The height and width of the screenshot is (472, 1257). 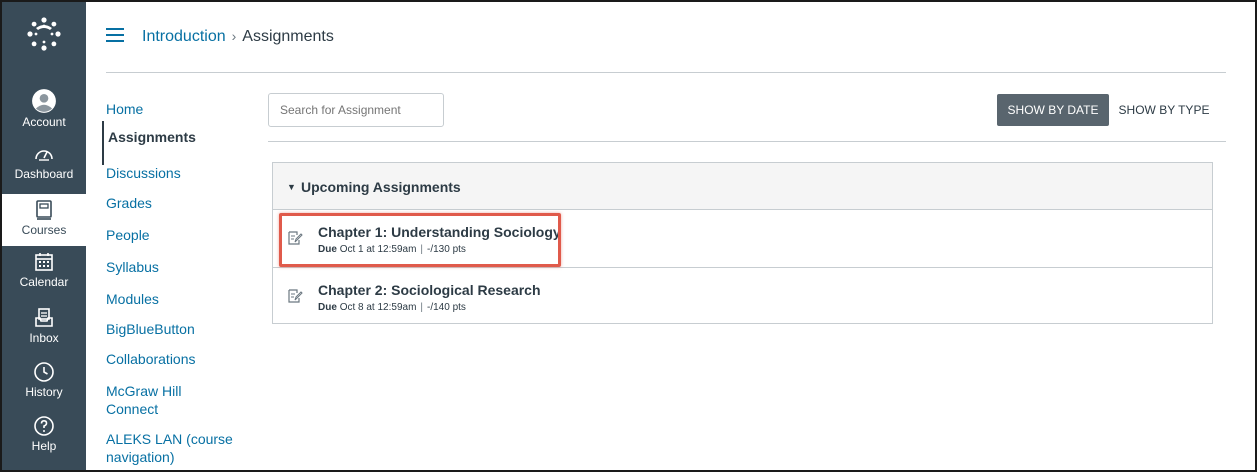 I want to click on inbox-icon, so click(x=44, y=317).